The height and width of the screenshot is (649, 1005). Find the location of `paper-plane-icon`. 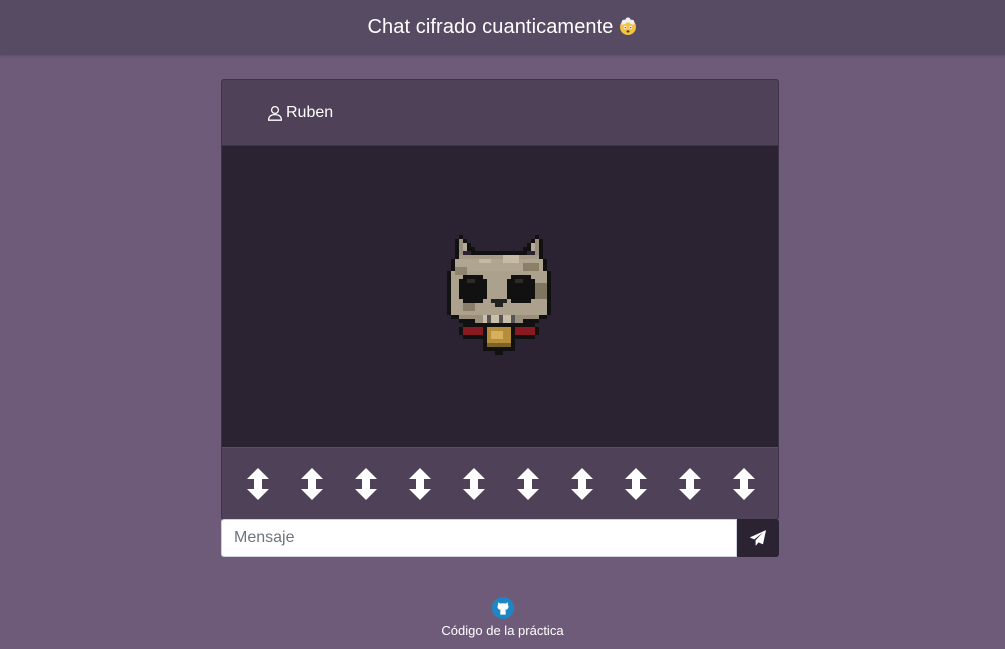

paper-plane-icon is located at coordinates (758, 538).